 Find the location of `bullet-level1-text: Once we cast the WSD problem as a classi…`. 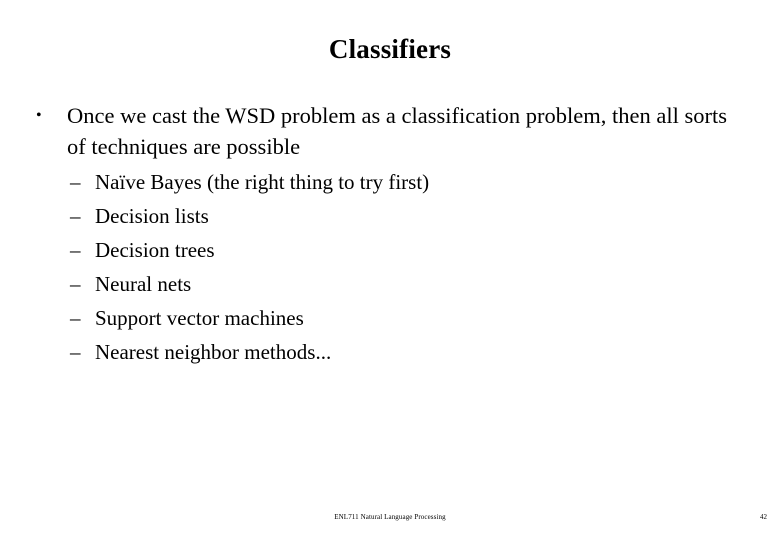

bullet-level1-text: Once we cast the WSD problem as a classi… is located at coordinates (397, 131).